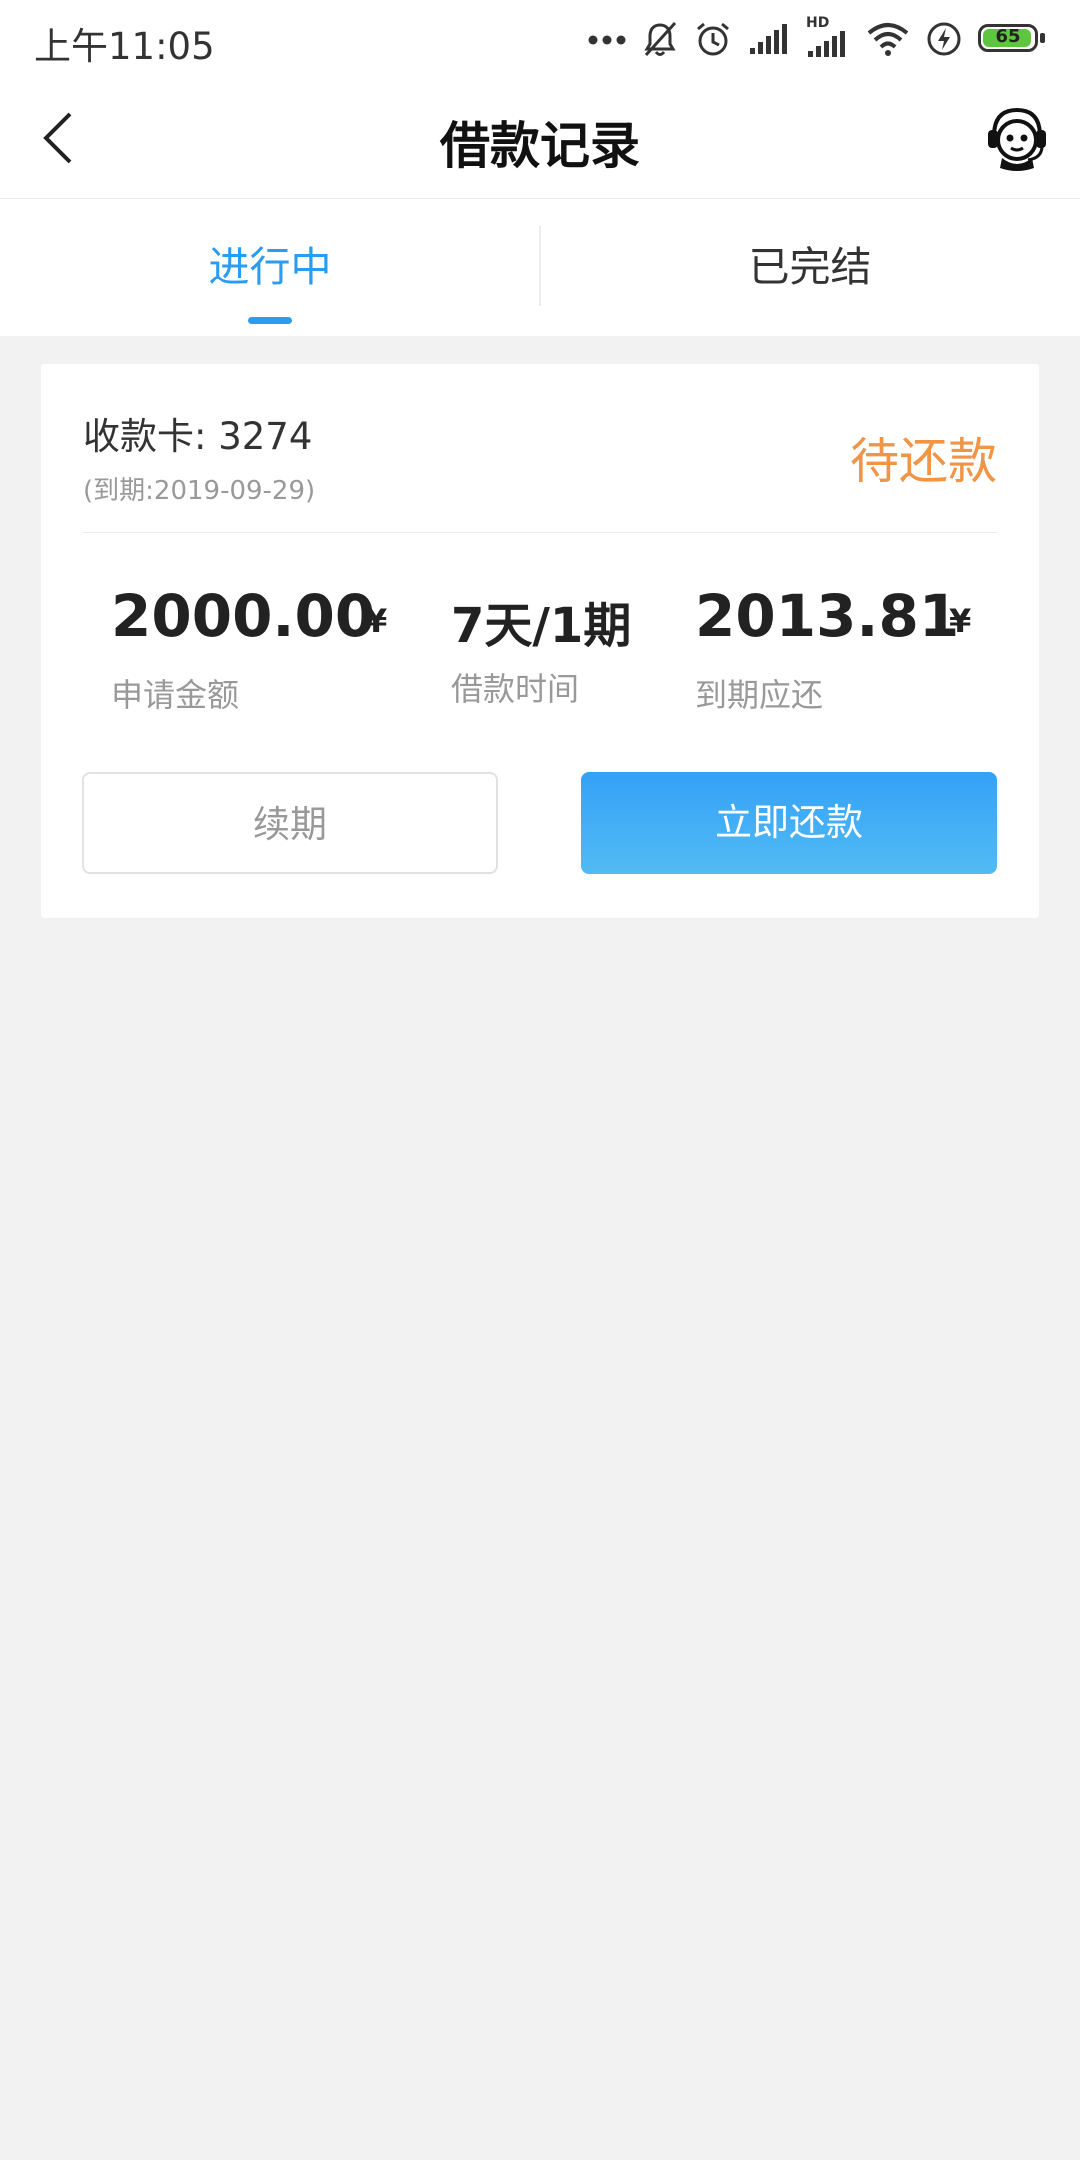 The height and width of the screenshot is (2160, 1080). Describe the element at coordinates (124, 46) in the screenshot. I see `status-time: 上午11:05` at that location.